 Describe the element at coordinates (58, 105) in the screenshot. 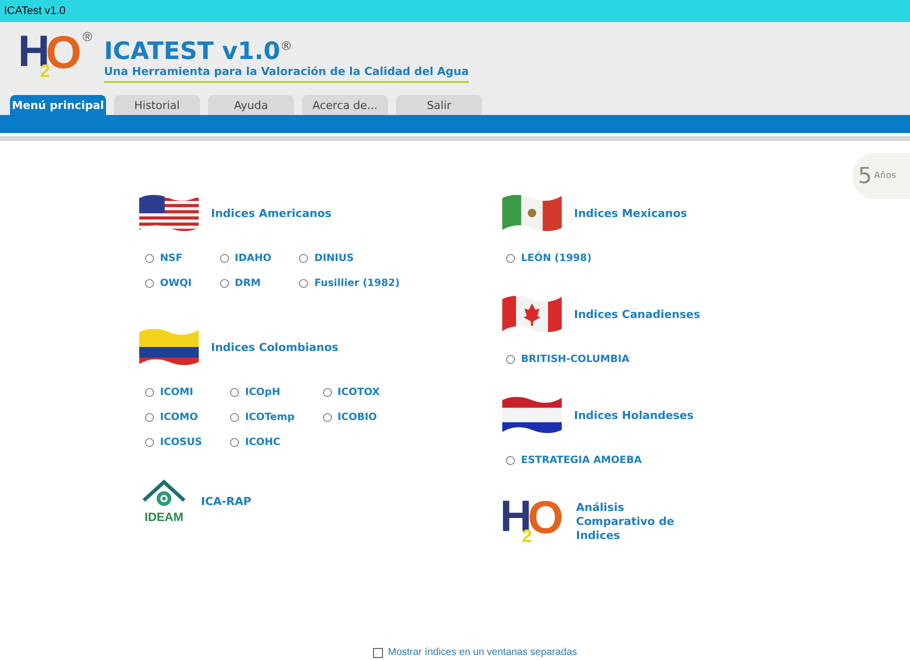

I see `tab: Menú principal` at that location.